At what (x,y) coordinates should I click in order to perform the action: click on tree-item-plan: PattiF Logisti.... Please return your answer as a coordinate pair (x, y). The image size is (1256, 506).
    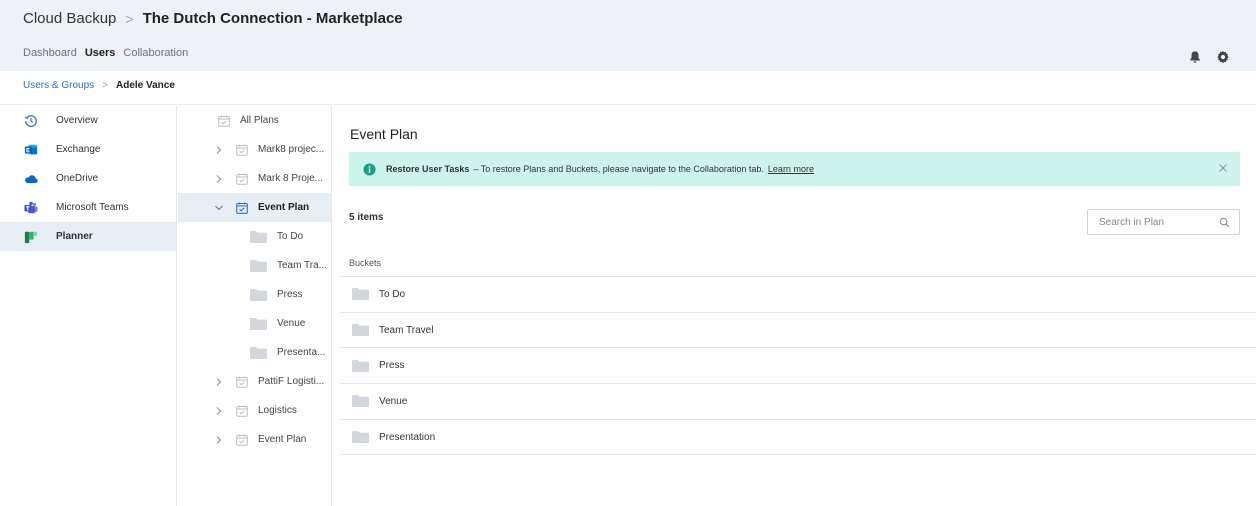
    Looking at the image, I should click on (254, 381).